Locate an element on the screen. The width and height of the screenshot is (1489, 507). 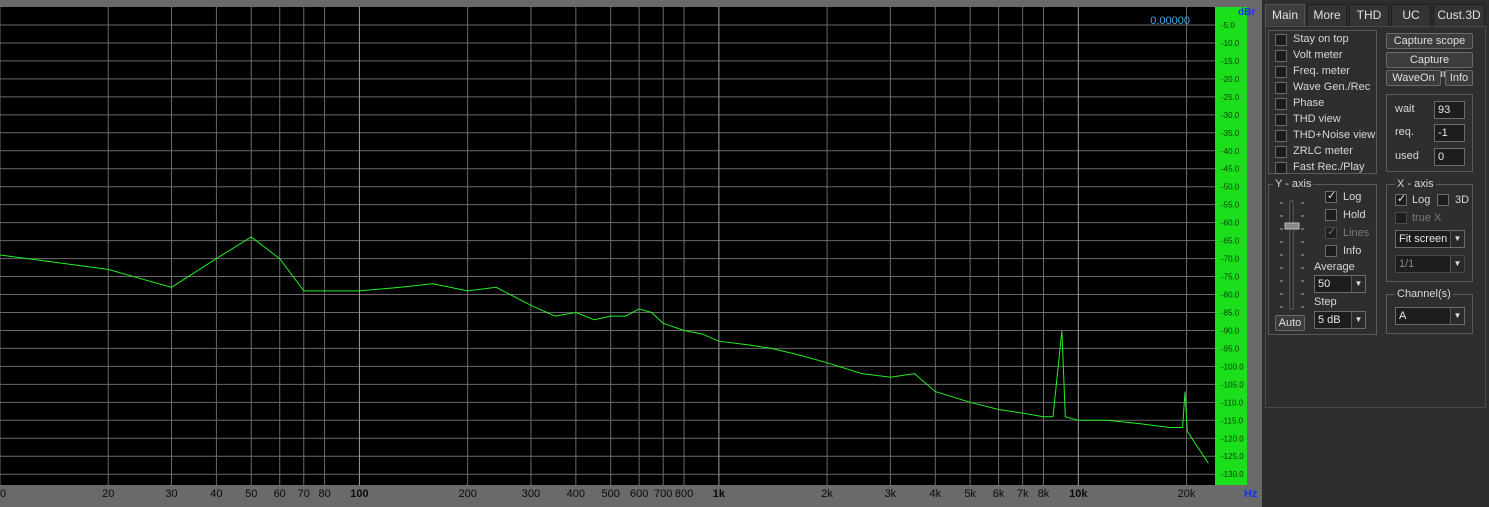
y-tick-label: -120.0 is located at coordinates (1232, 438).